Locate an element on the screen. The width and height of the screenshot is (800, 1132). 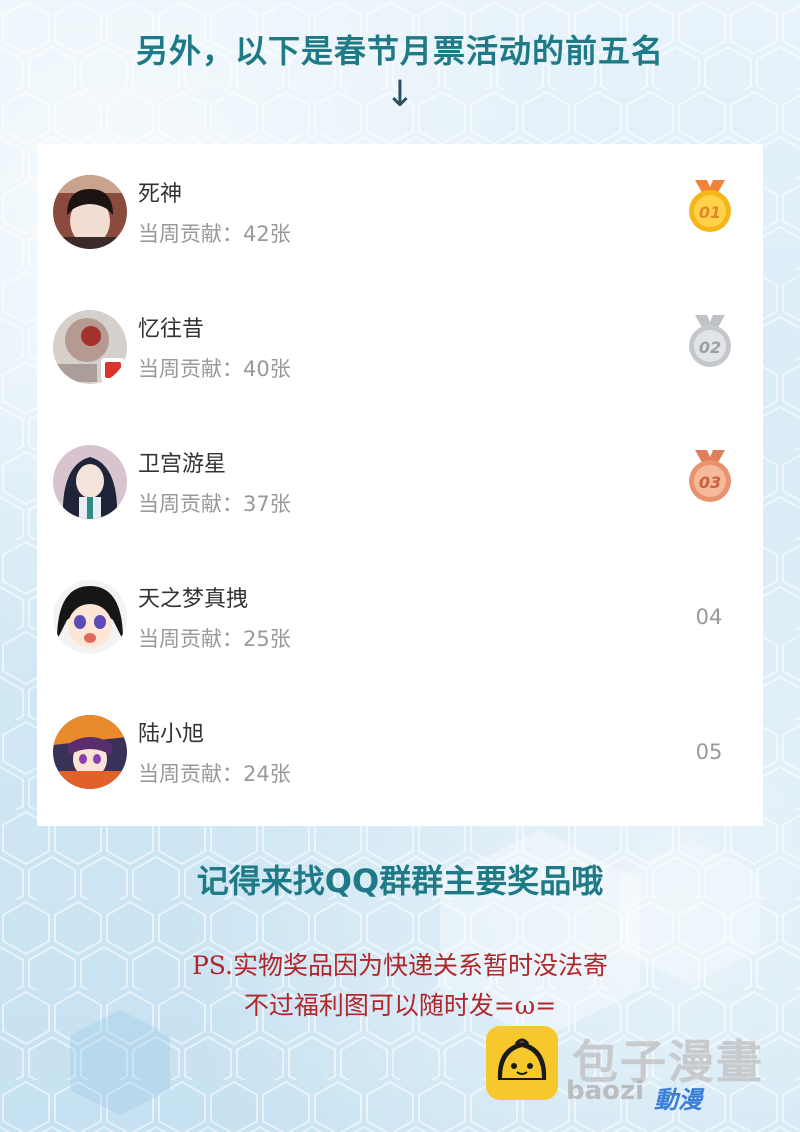
watermark-url: baozi is located at coordinates (605, 1091).